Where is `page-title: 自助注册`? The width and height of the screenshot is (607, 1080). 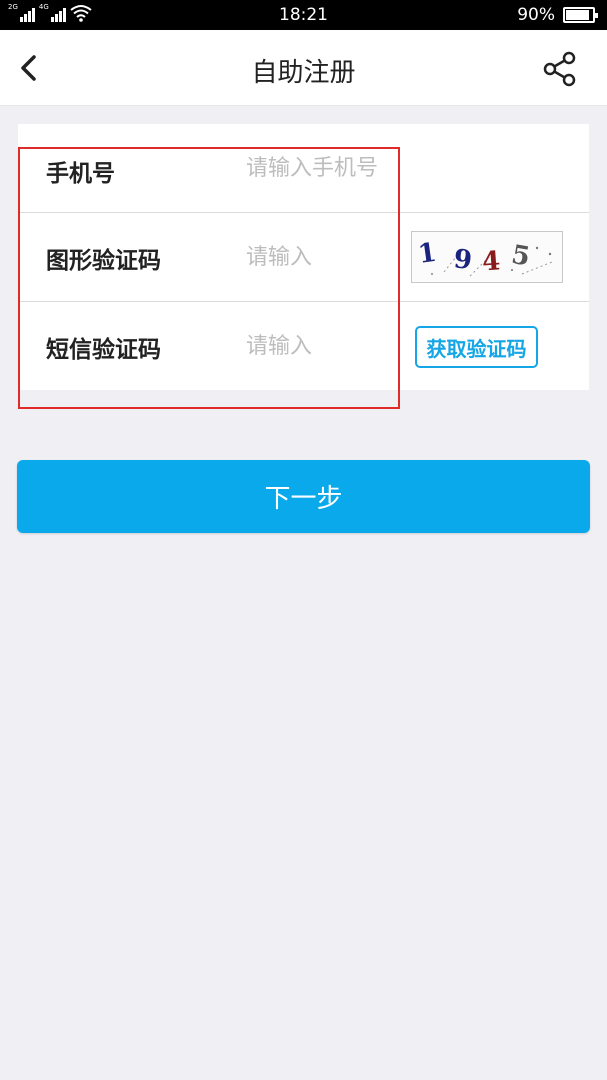 page-title: 自助注册 is located at coordinates (303, 73).